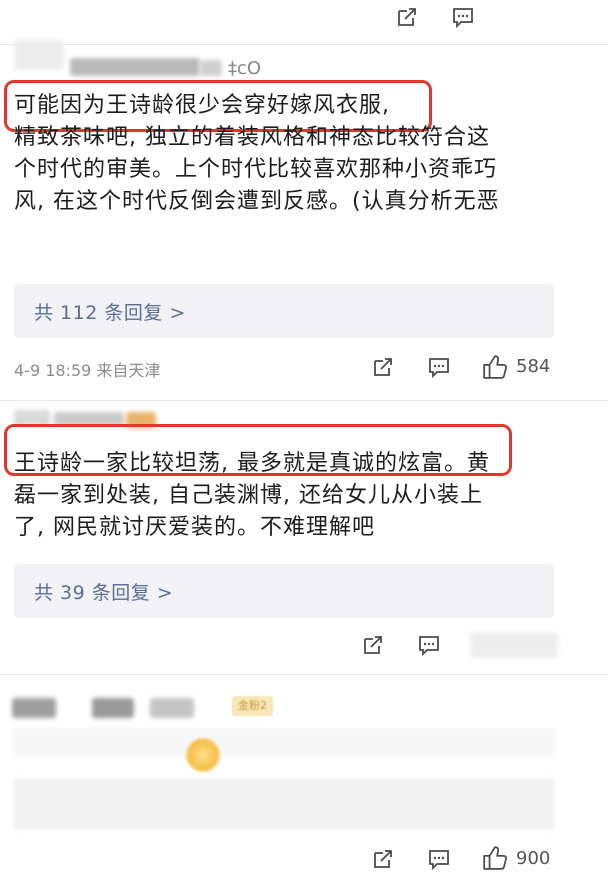 This screenshot has height=872, width=608. Describe the element at coordinates (87, 370) in the screenshot. I see `timestamp: 4-9 18:59 来自天津` at that location.